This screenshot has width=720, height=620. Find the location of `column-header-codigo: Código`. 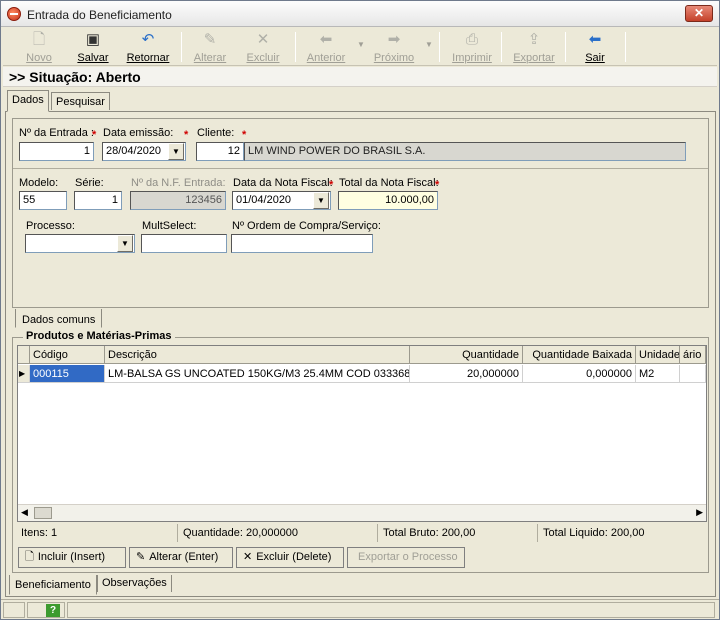

column-header-codigo: Código is located at coordinates (67, 355).